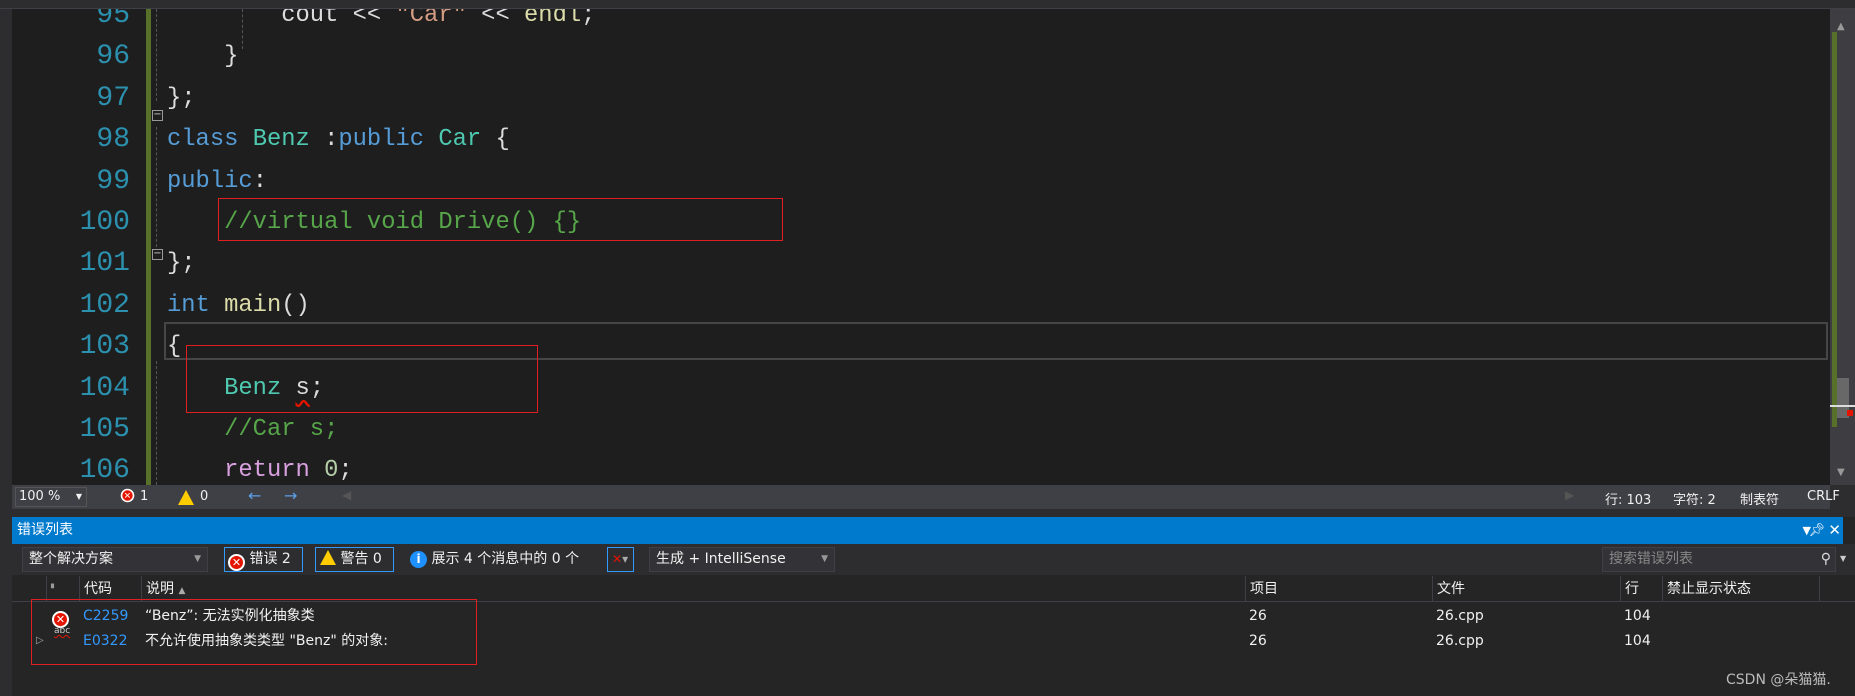 This screenshot has width=1855, height=696. I want to click on code-line: {, so click(174, 346).